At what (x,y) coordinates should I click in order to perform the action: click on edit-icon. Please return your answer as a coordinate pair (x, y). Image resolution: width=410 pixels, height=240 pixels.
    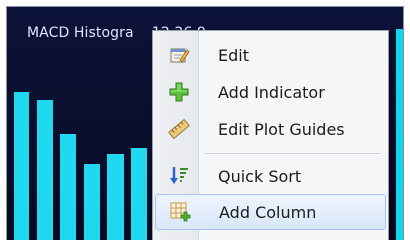
    Looking at the image, I should click on (179, 55).